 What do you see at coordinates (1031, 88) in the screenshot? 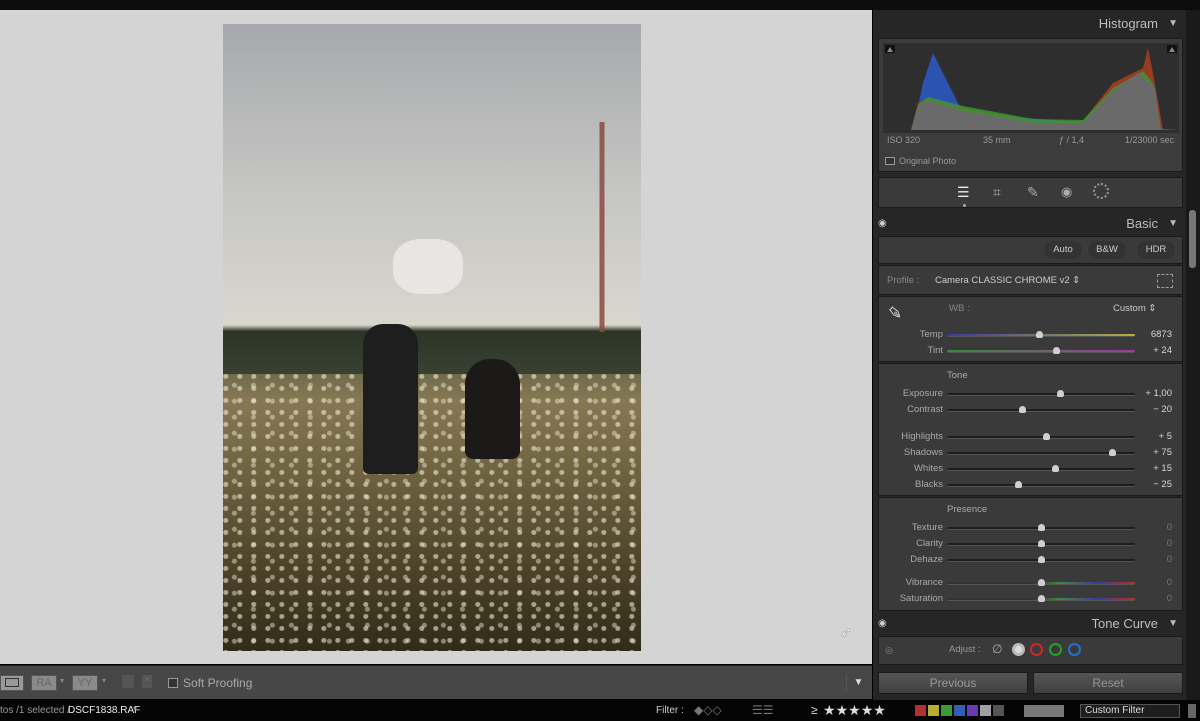
I see `histogram-graph` at bounding box center [1031, 88].